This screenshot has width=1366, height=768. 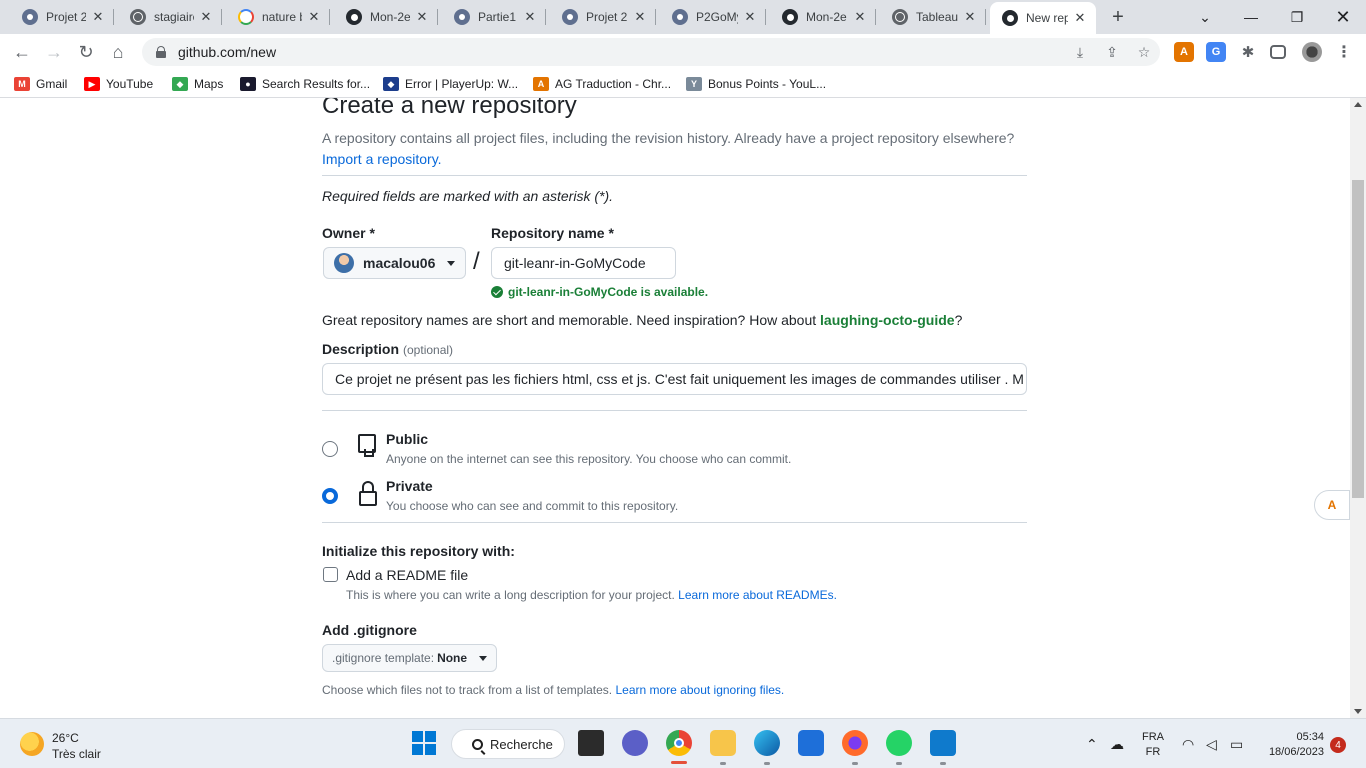 What do you see at coordinates (713, 17) in the screenshot?
I see `browser-tab: P2GoMy ✕` at bounding box center [713, 17].